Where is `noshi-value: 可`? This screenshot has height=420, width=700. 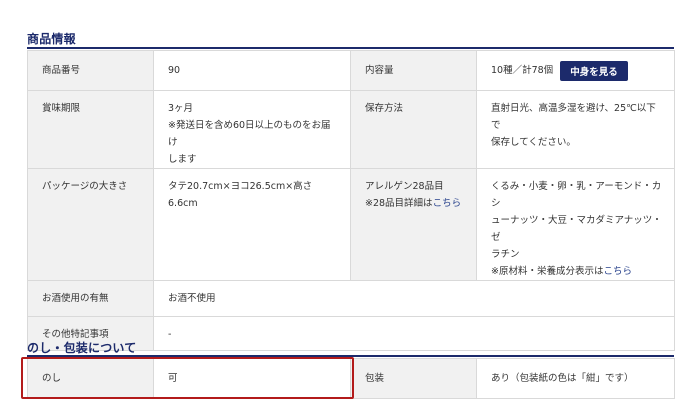
noshi-value: 可 is located at coordinates (252, 378).